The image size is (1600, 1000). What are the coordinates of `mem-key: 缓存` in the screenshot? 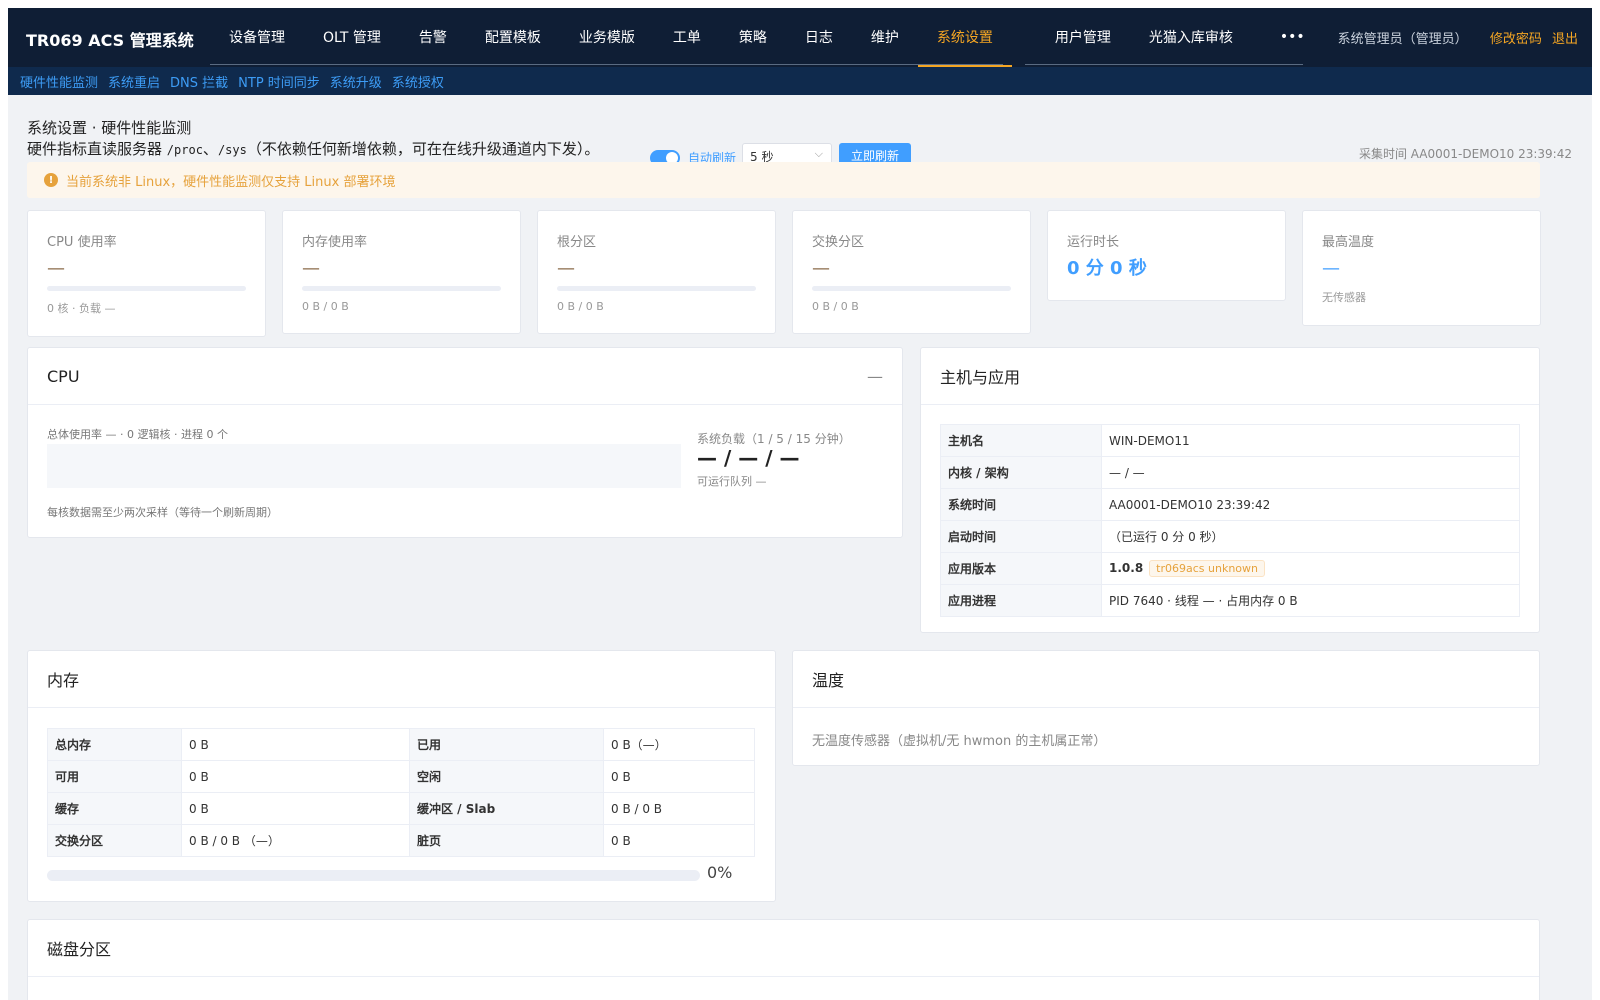 It's located at (114, 808).